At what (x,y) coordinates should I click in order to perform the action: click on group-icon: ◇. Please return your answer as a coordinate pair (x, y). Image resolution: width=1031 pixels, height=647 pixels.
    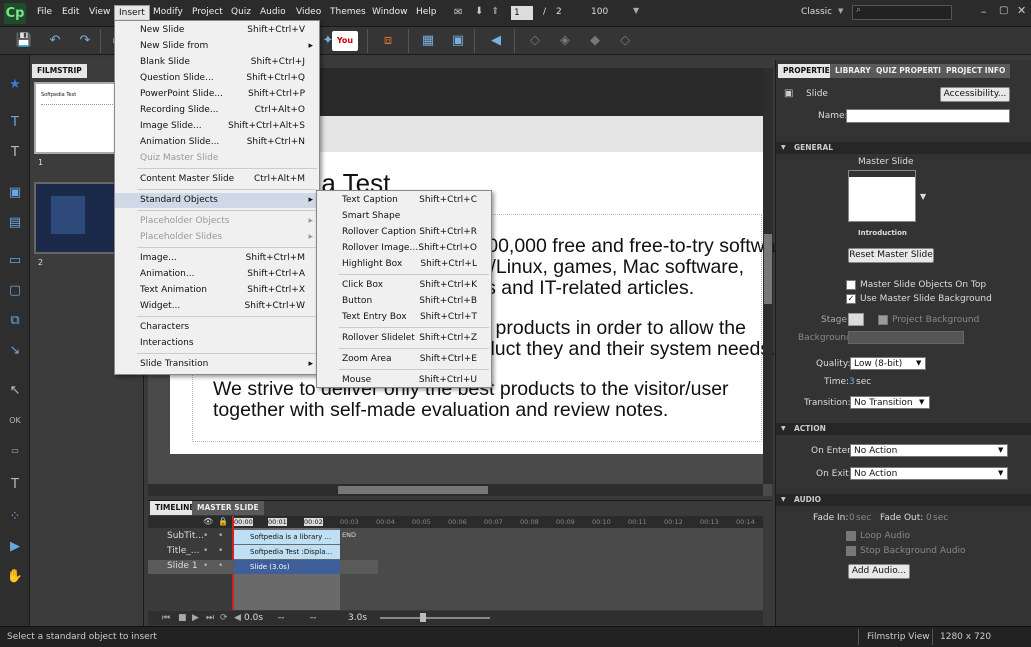
    Looking at the image, I should click on (625, 41).